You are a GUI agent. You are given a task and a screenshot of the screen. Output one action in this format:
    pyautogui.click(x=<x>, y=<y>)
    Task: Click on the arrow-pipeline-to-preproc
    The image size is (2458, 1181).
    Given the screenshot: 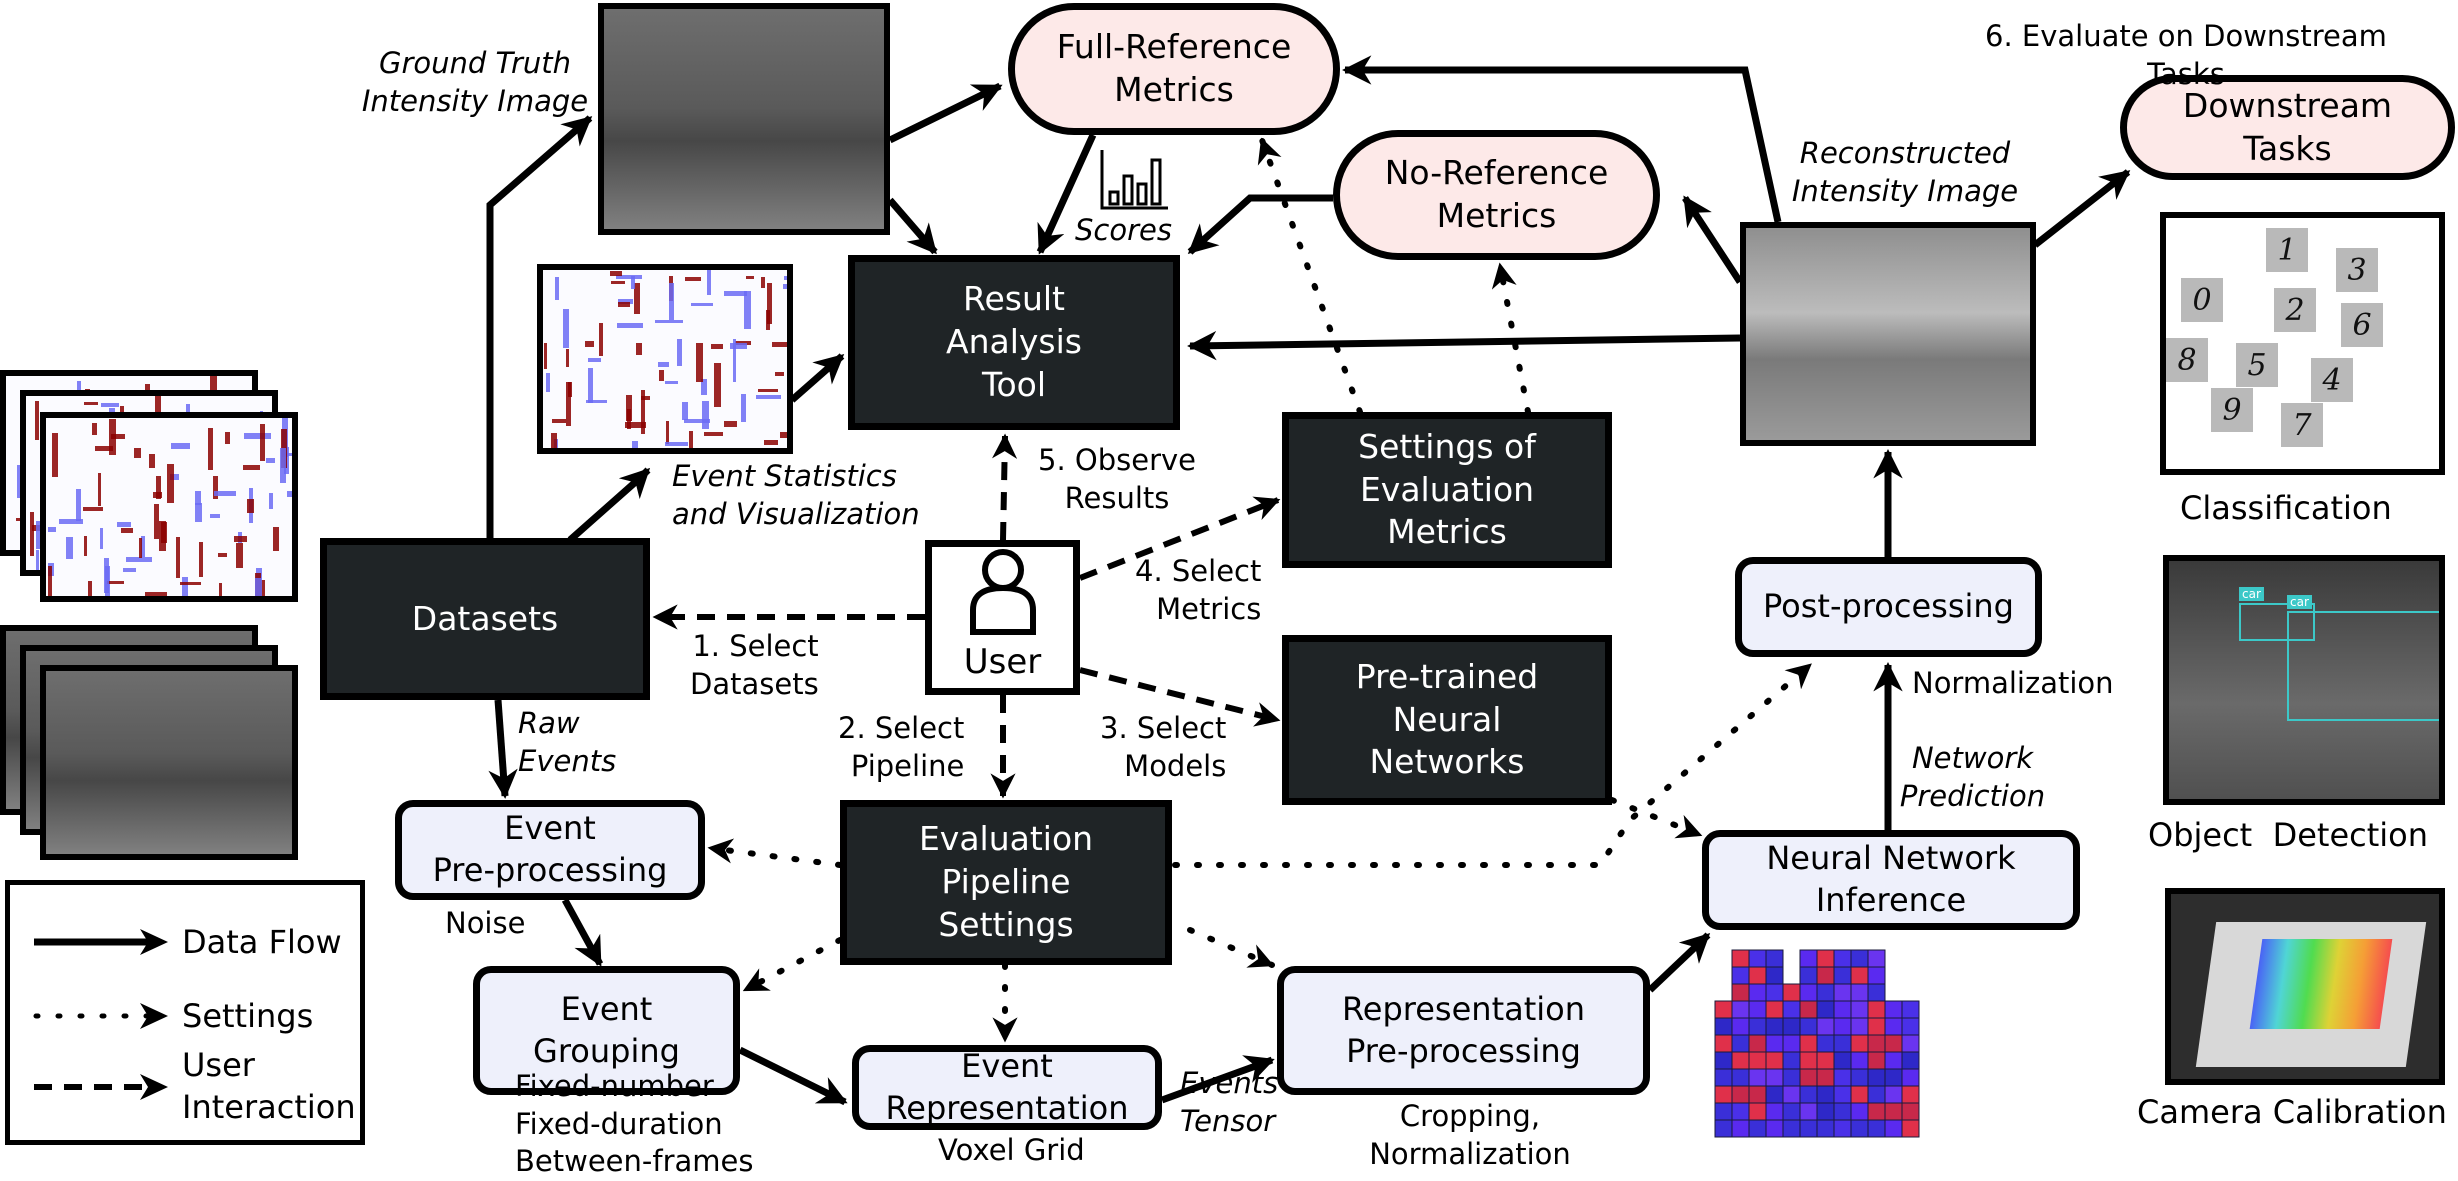 What is the action you would take?
    pyautogui.click(x=775, y=853)
    